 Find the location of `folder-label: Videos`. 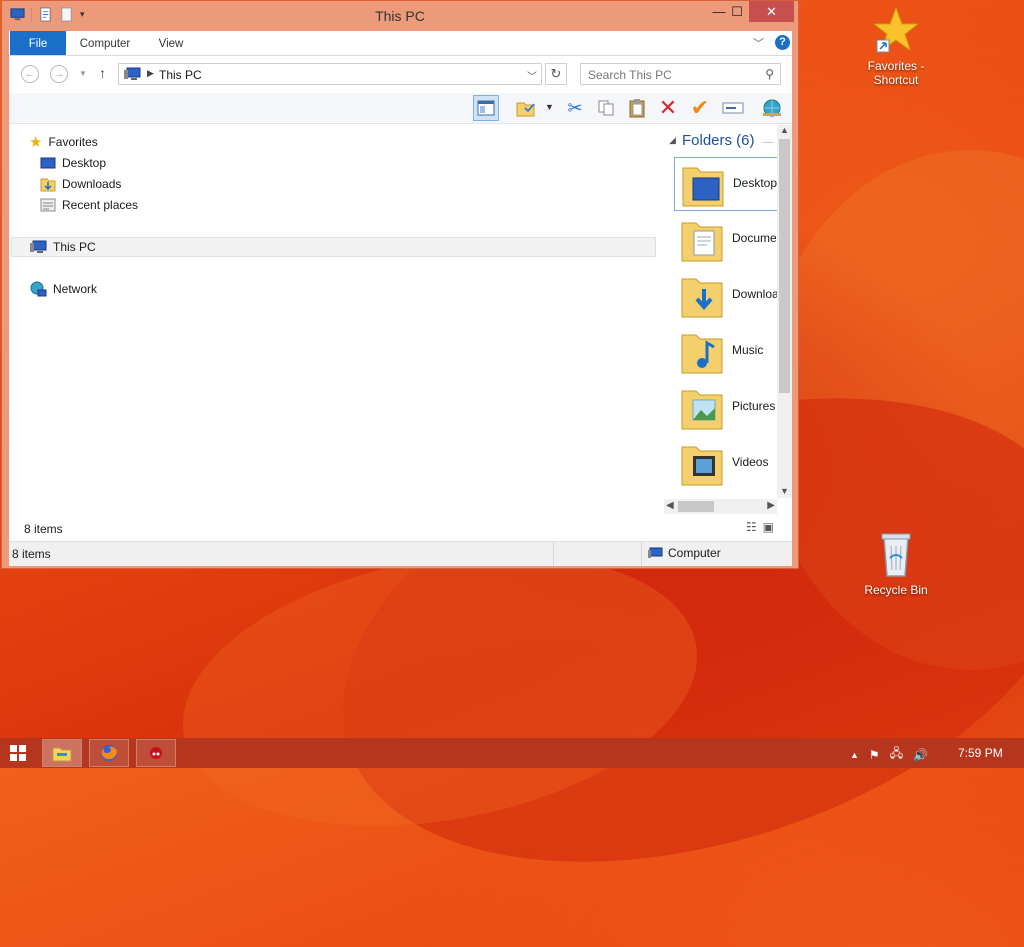

folder-label: Videos is located at coordinates (750, 462).